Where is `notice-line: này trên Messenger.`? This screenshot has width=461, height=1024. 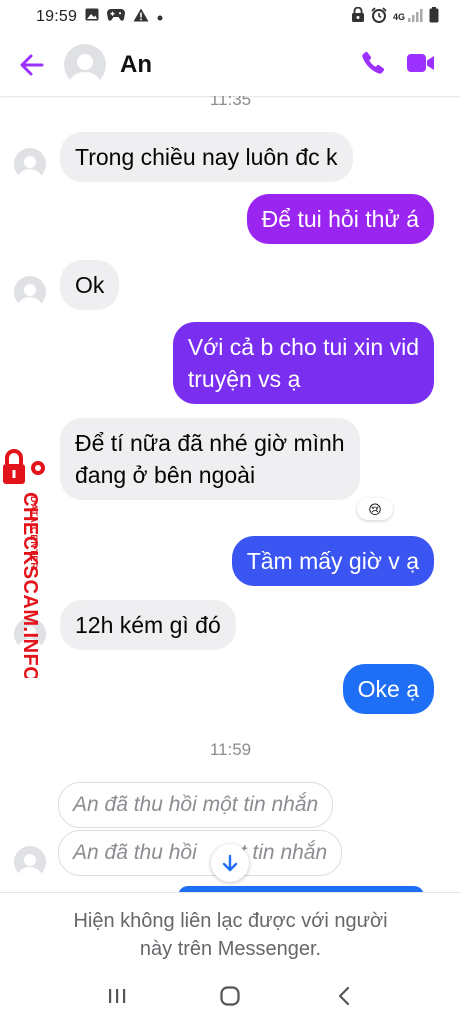 notice-line: này trên Messenger. is located at coordinates (230, 949).